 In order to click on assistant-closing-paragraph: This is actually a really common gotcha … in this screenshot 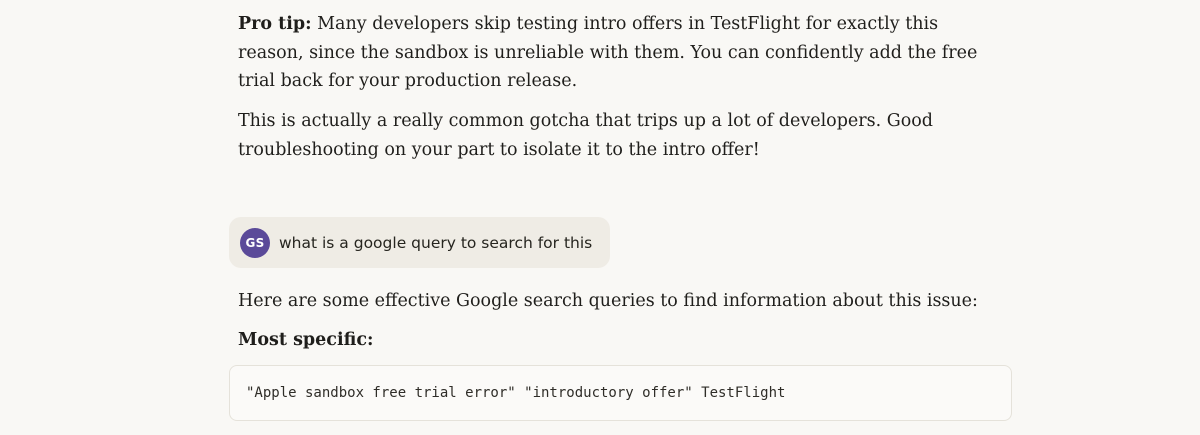, I will do `click(585, 135)`.